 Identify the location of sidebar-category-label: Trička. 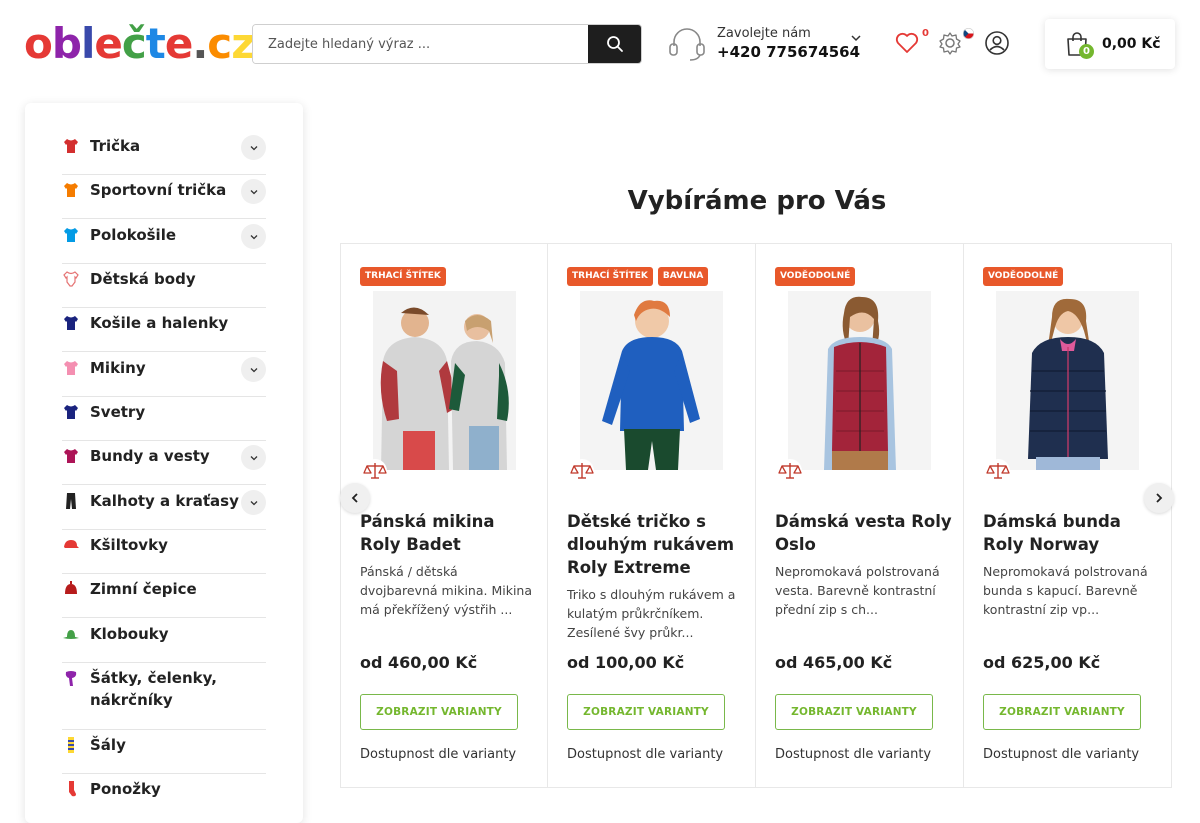
(115, 146).